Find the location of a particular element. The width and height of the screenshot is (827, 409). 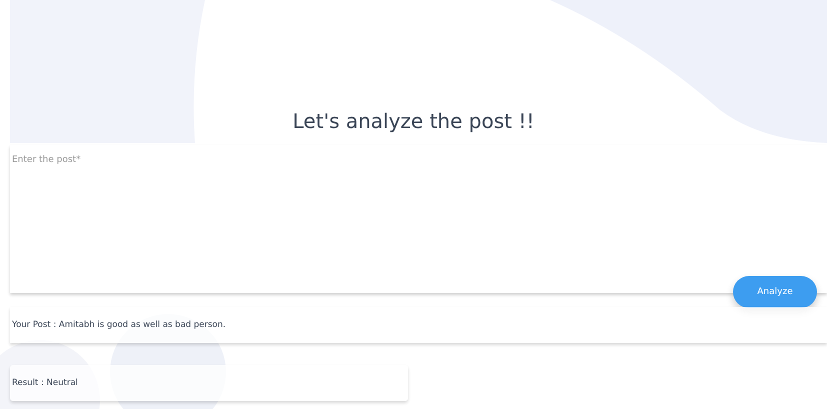

page-title: Let's analyze the post !! is located at coordinates (413, 121).